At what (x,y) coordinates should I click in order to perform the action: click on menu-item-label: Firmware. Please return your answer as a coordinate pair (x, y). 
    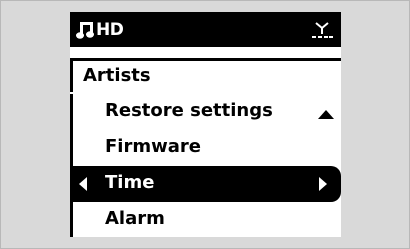
    Looking at the image, I should click on (153, 146).